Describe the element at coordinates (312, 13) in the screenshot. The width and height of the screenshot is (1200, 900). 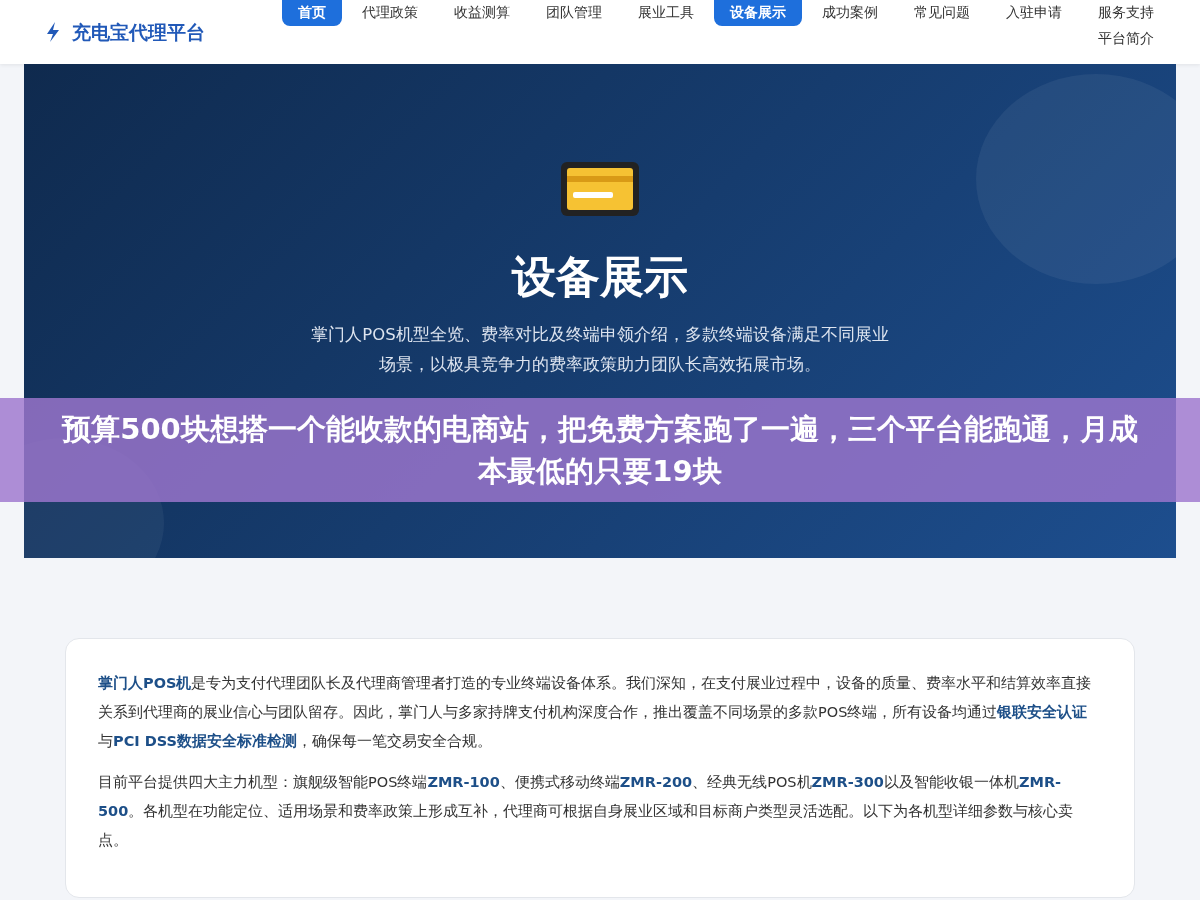
I see `nav-tab: 首页` at that location.